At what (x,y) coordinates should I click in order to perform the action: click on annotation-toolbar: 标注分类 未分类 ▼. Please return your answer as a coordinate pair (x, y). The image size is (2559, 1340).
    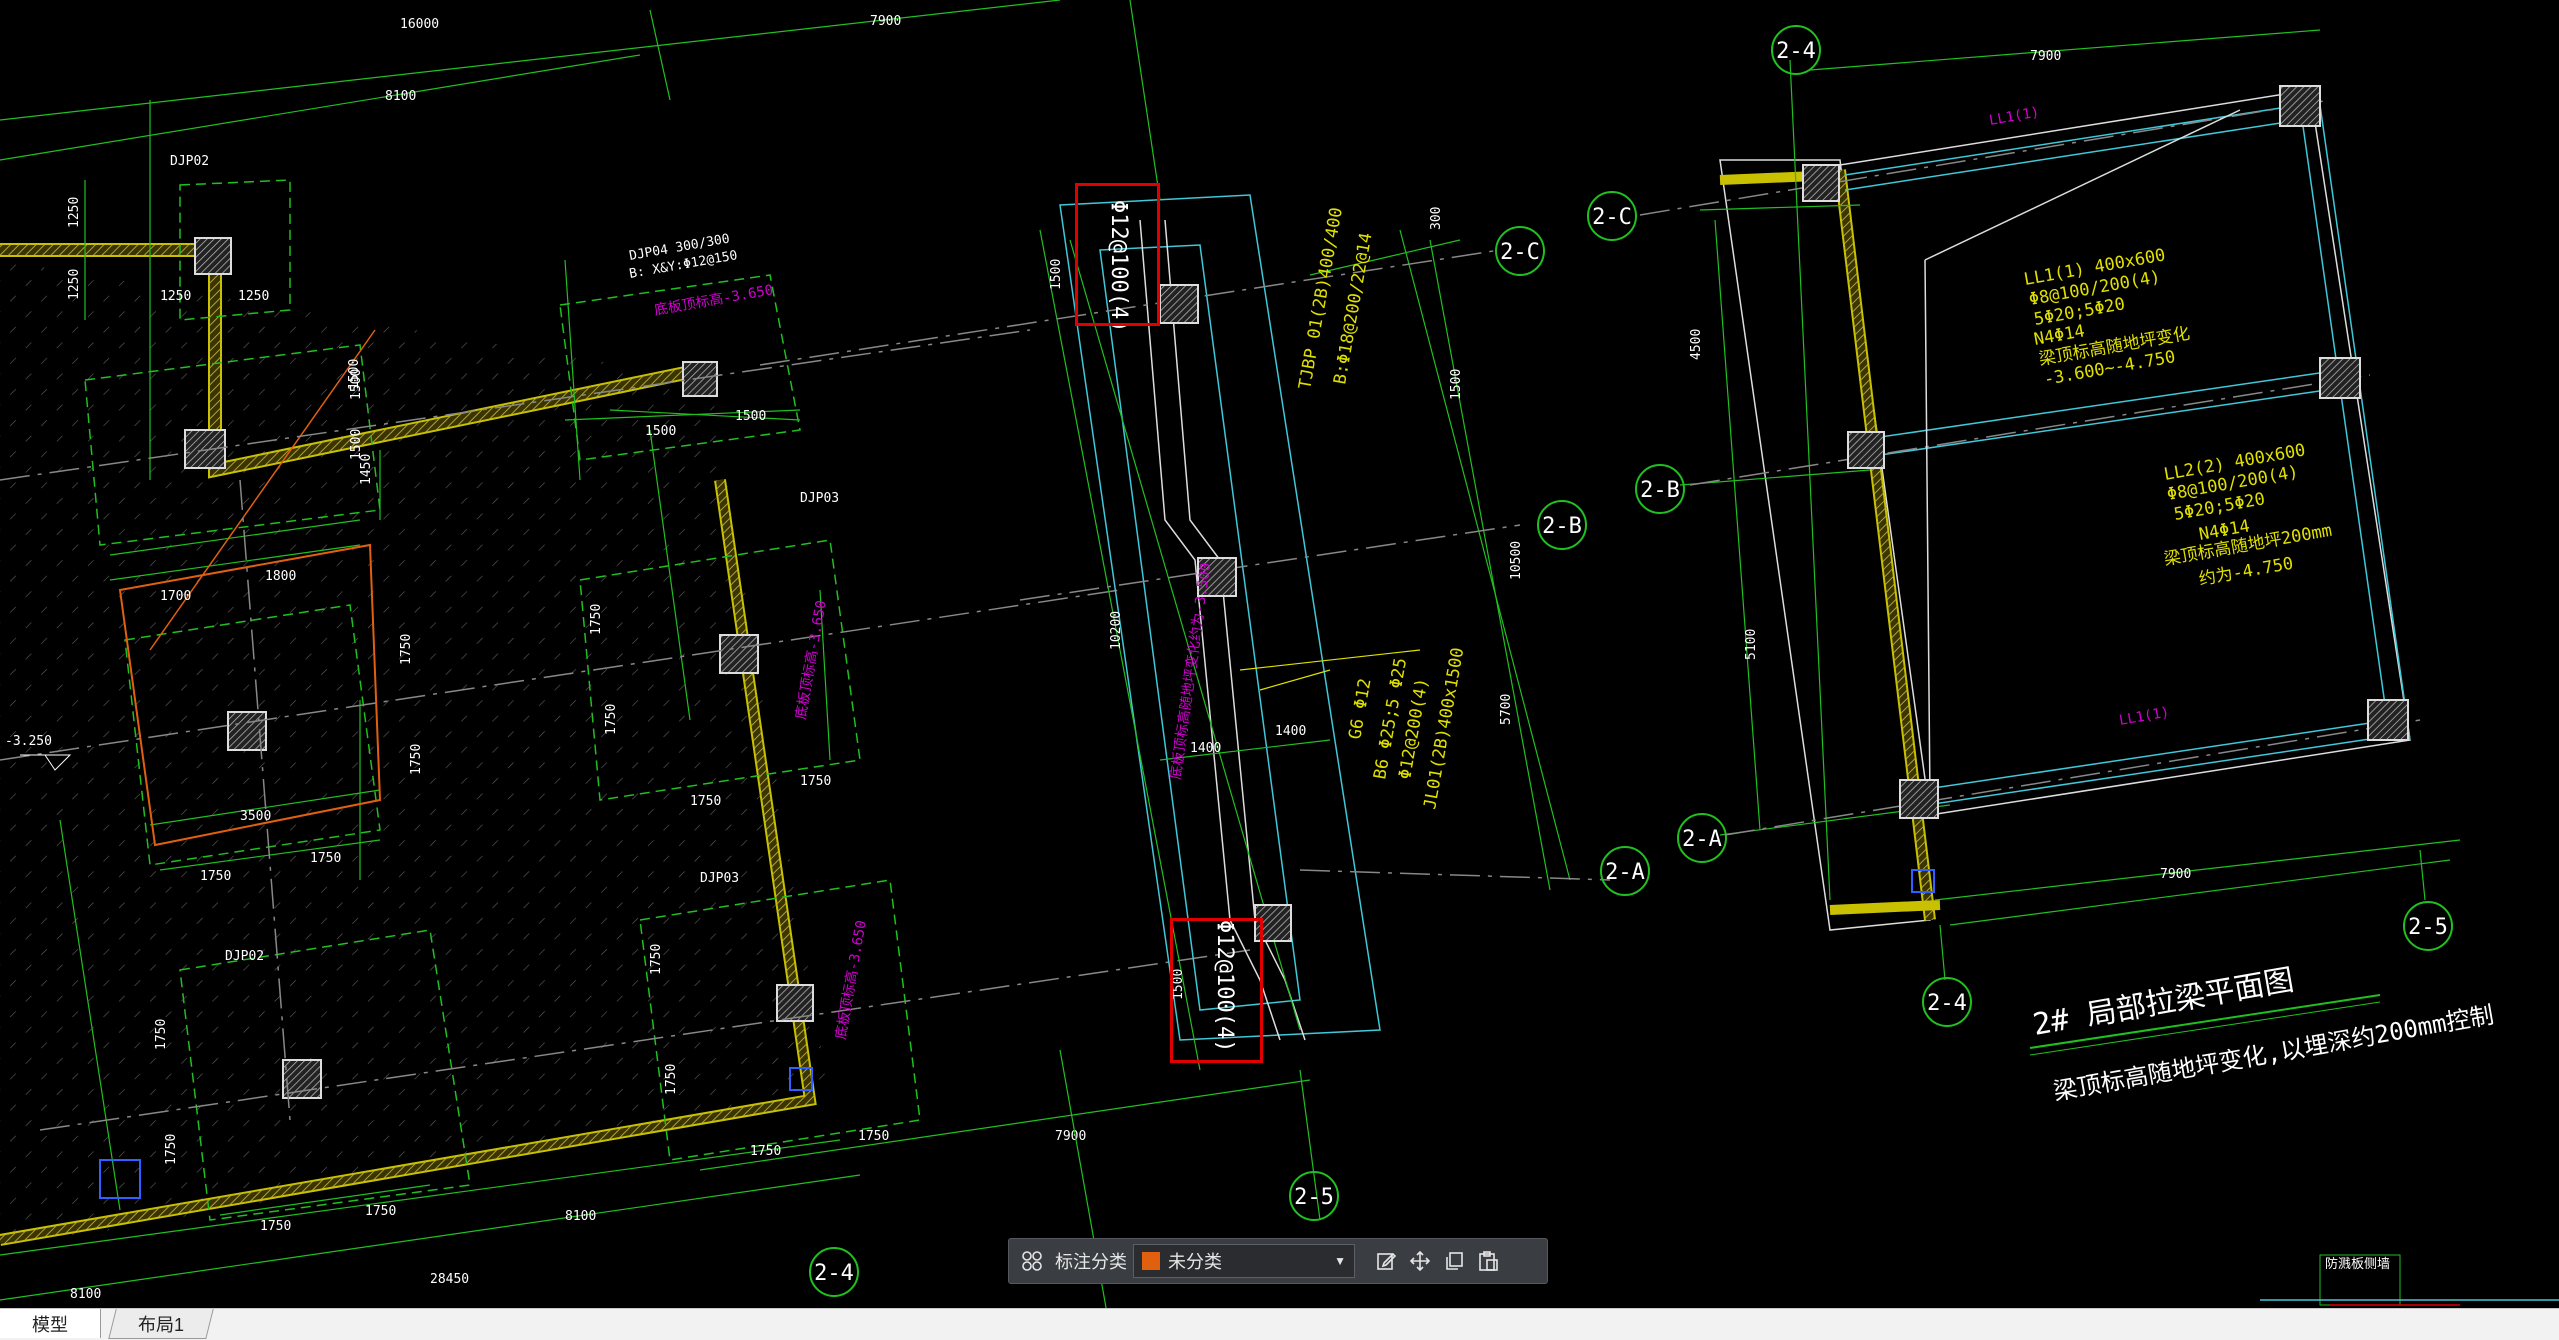
    Looking at the image, I should click on (1278, 1261).